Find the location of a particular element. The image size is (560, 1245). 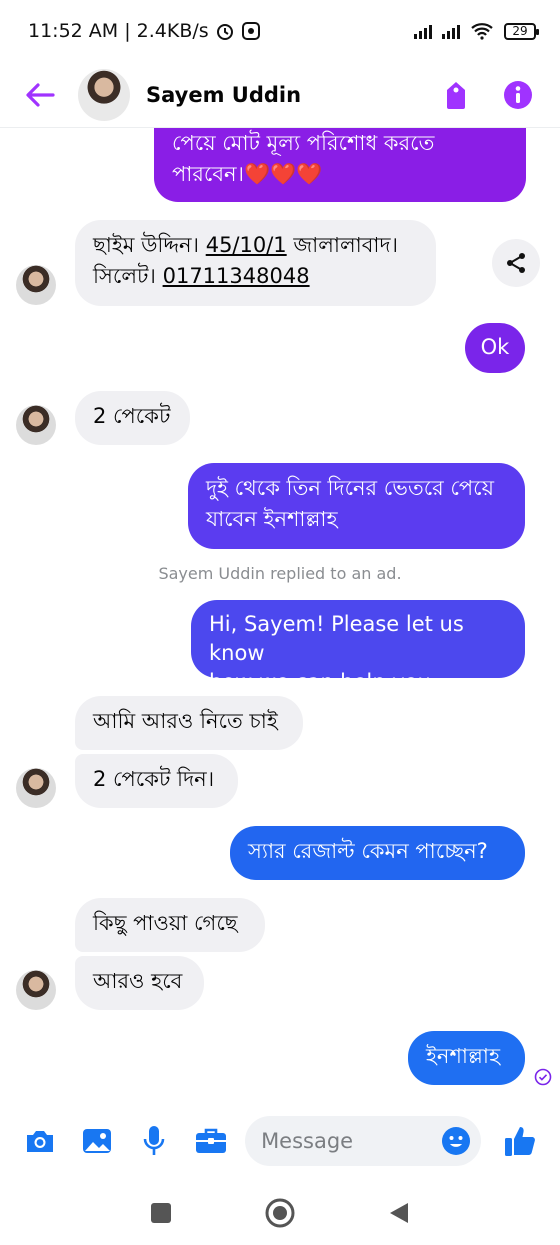

camera-icon is located at coordinates (39, 1141).